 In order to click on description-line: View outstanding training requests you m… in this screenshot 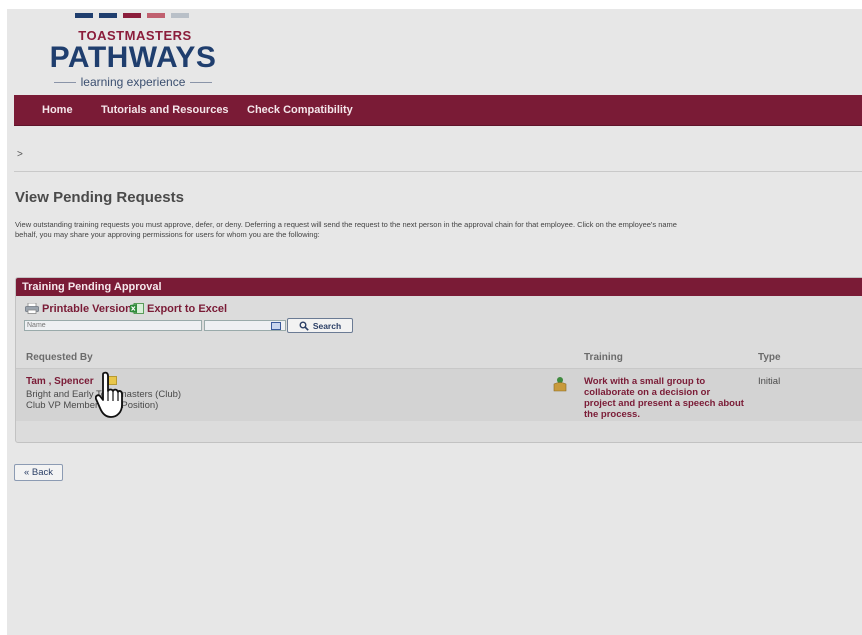, I will do `click(346, 224)`.